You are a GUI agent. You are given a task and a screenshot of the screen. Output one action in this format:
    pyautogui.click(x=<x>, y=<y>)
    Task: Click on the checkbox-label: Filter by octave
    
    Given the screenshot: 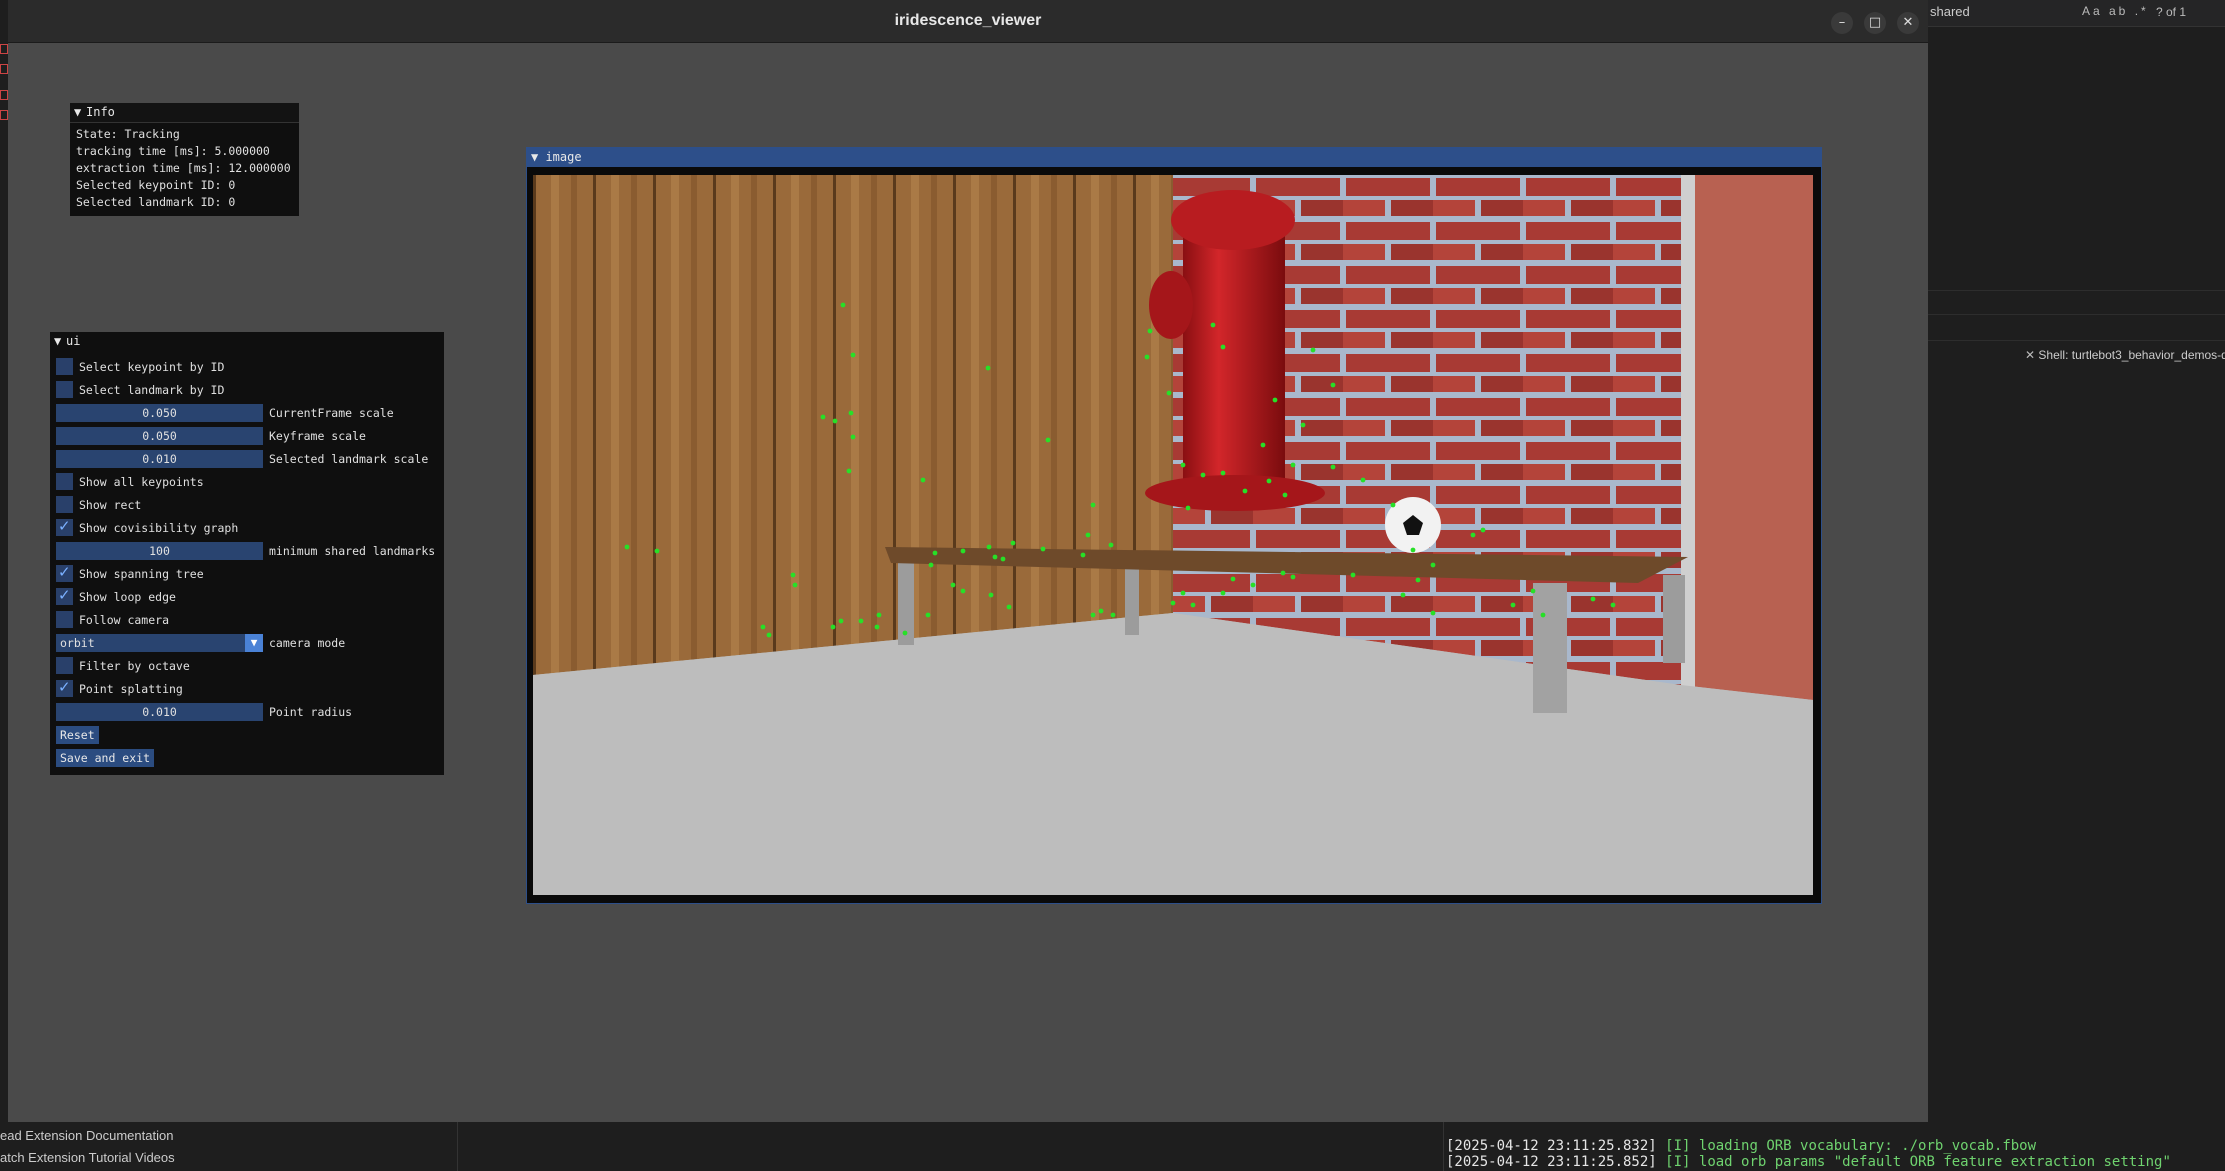 What is the action you would take?
    pyautogui.click(x=134, y=666)
    